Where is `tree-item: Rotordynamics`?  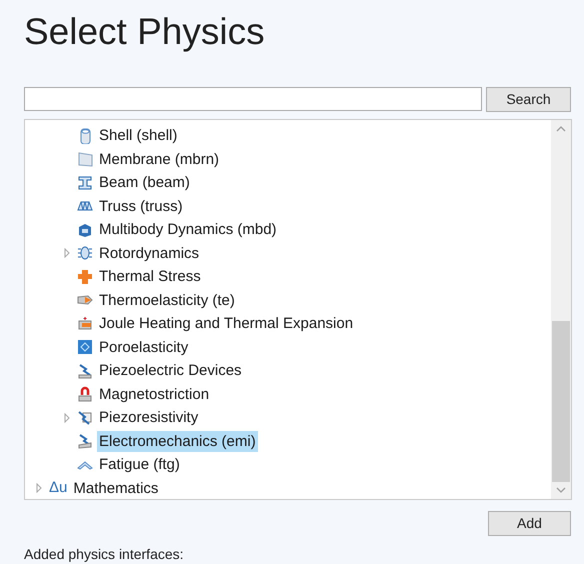 tree-item: Rotordynamics is located at coordinates (149, 253).